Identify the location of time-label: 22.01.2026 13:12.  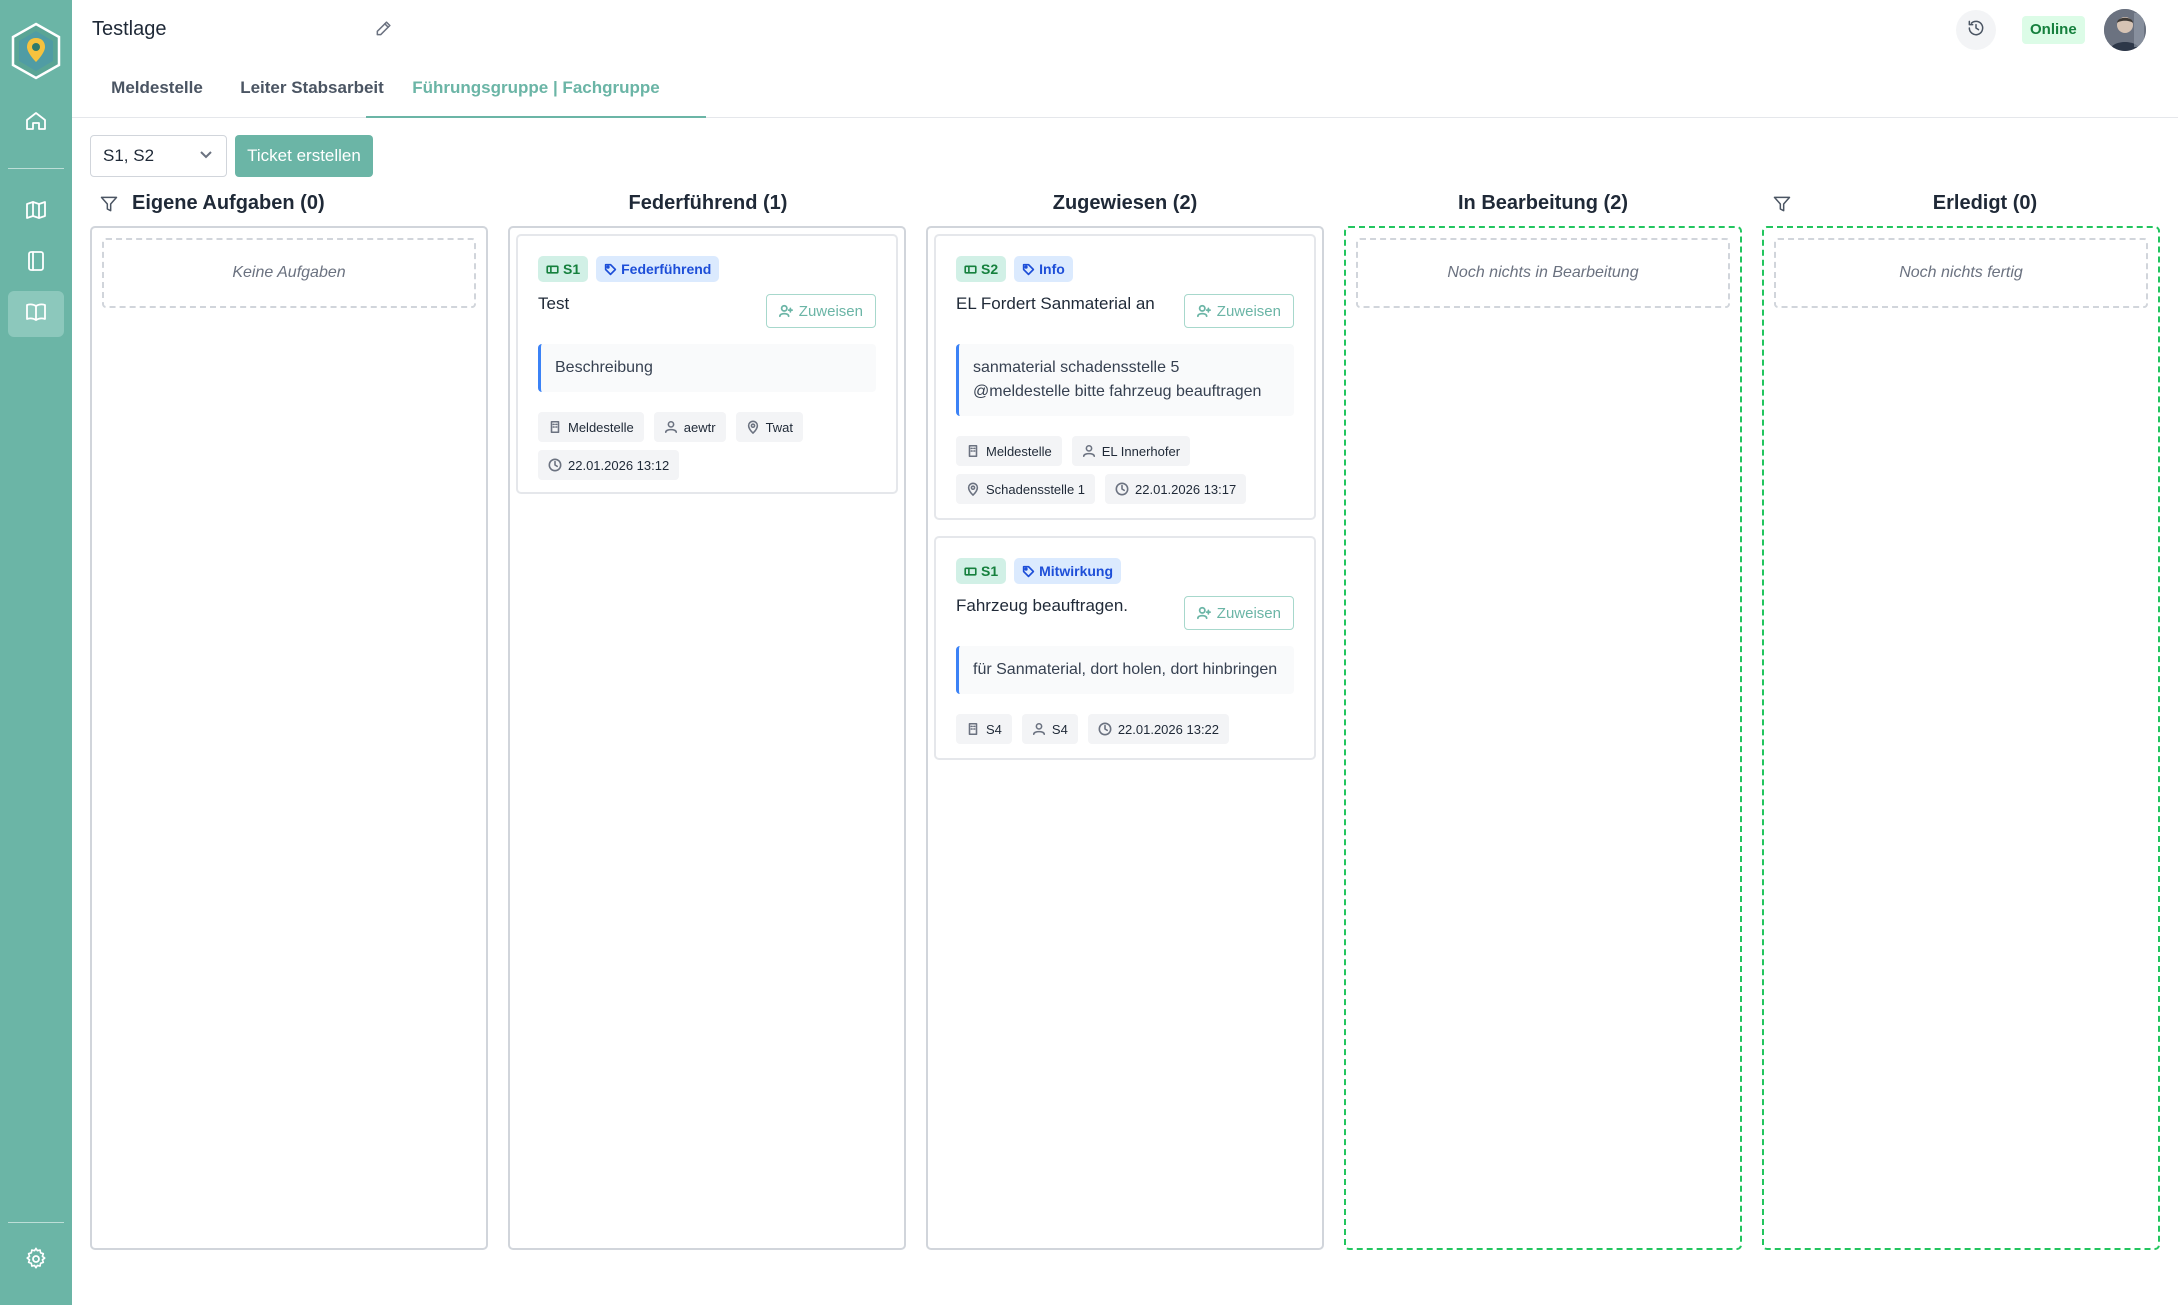
(619, 465).